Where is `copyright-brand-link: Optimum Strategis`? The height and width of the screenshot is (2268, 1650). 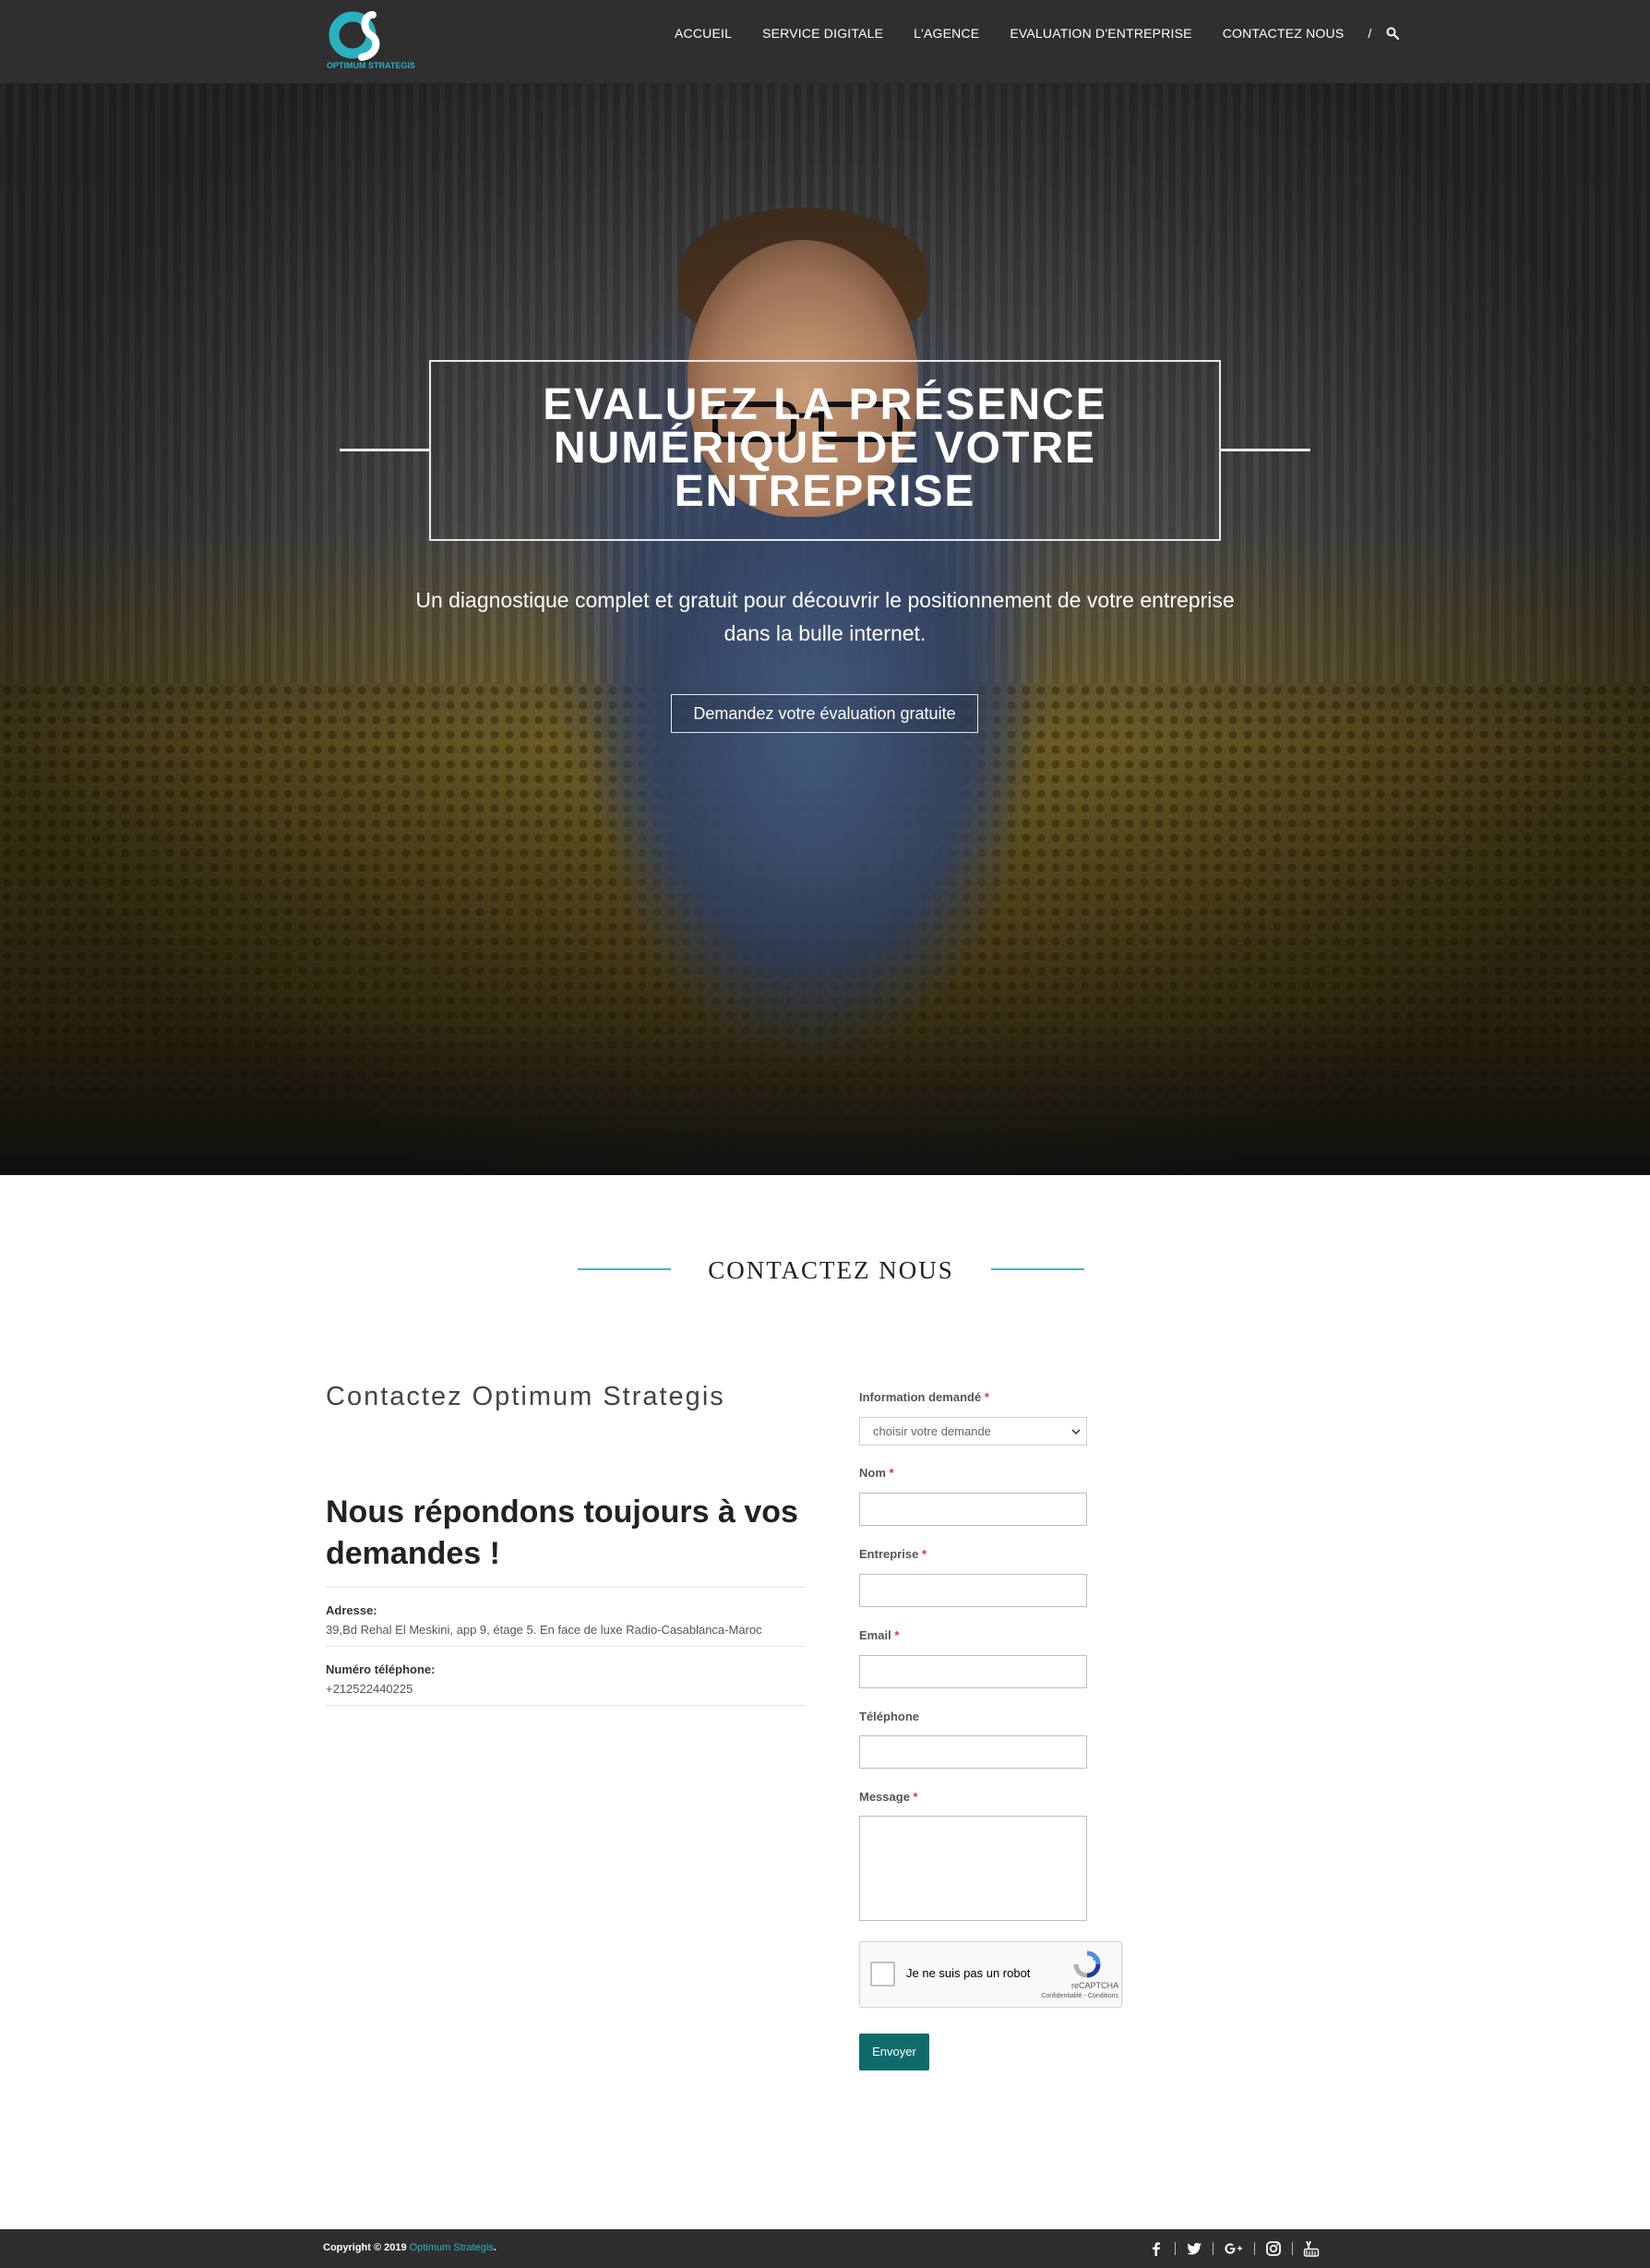
copyright-brand-link: Optimum Strategis is located at coordinates (452, 2247).